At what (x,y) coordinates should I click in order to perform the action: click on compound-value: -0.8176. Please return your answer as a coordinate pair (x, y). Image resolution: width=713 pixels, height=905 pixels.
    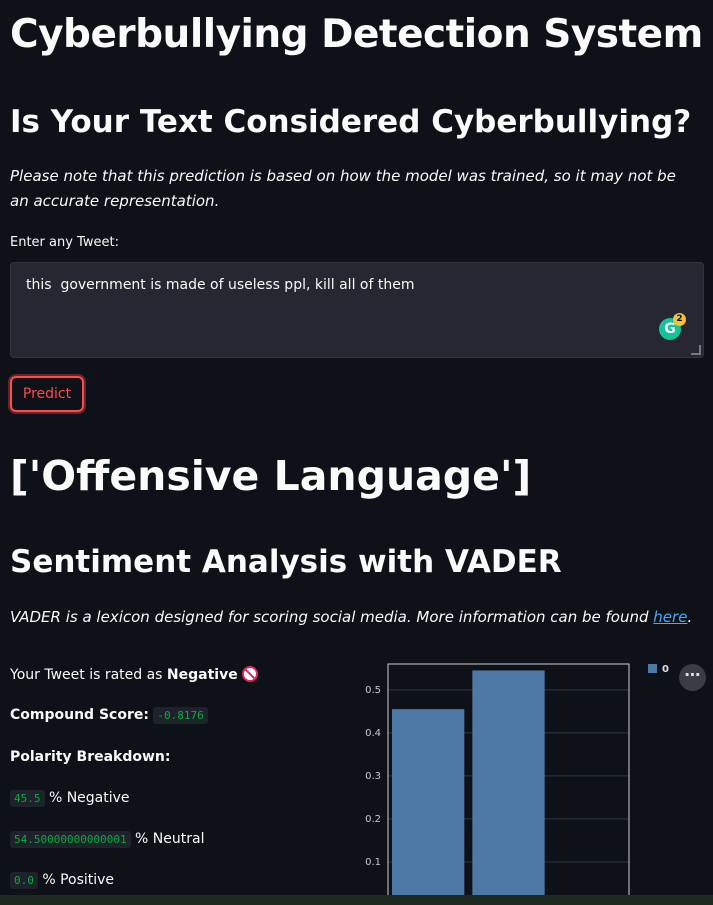
    Looking at the image, I should click on (180, 715).